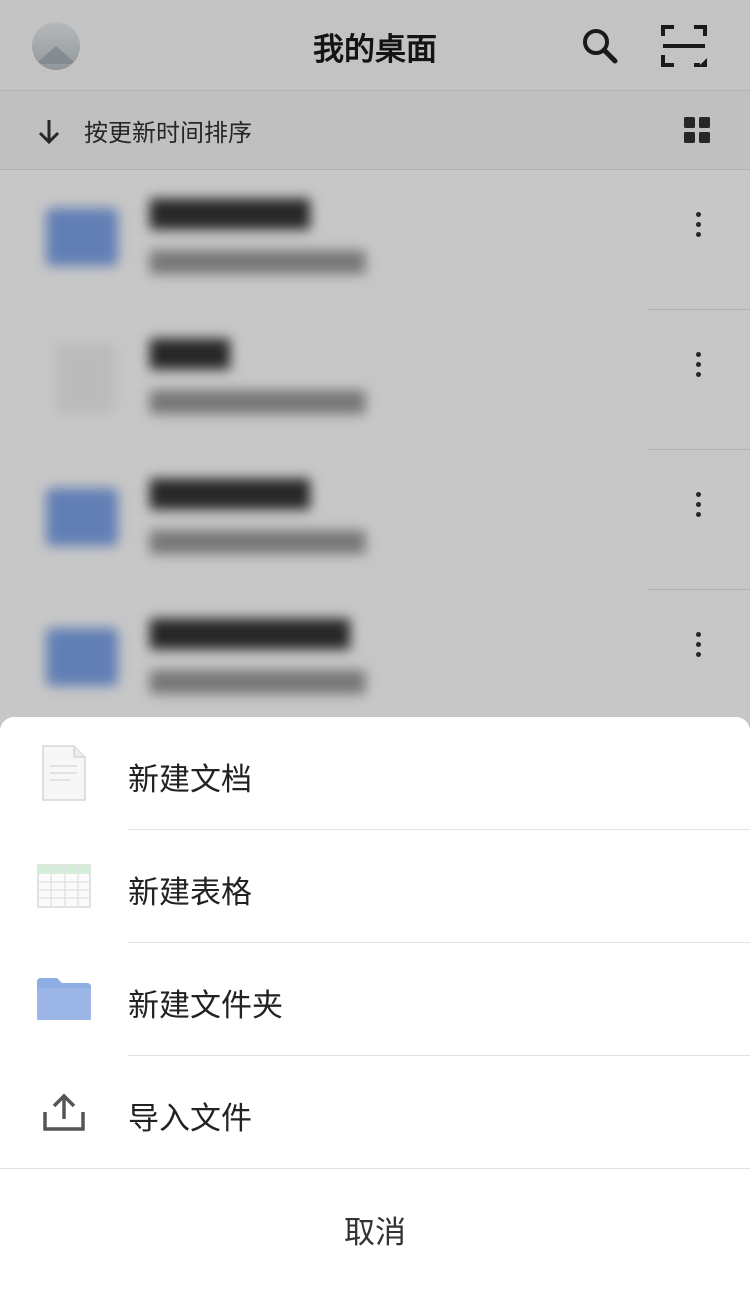 This screenshot has width=750, height=1296. Describe the element at coordinates (375, 886) in the screenshot. I see `new-spreadsheet-button: 新建表格` at that location.